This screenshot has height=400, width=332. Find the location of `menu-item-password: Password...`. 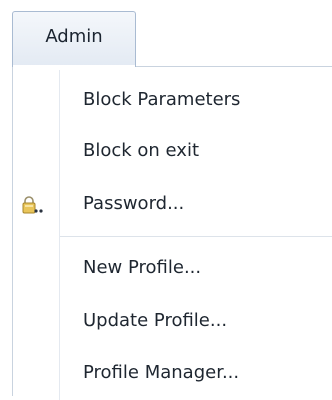

menu-item-password: Password... is located at coordinates (172, 204).